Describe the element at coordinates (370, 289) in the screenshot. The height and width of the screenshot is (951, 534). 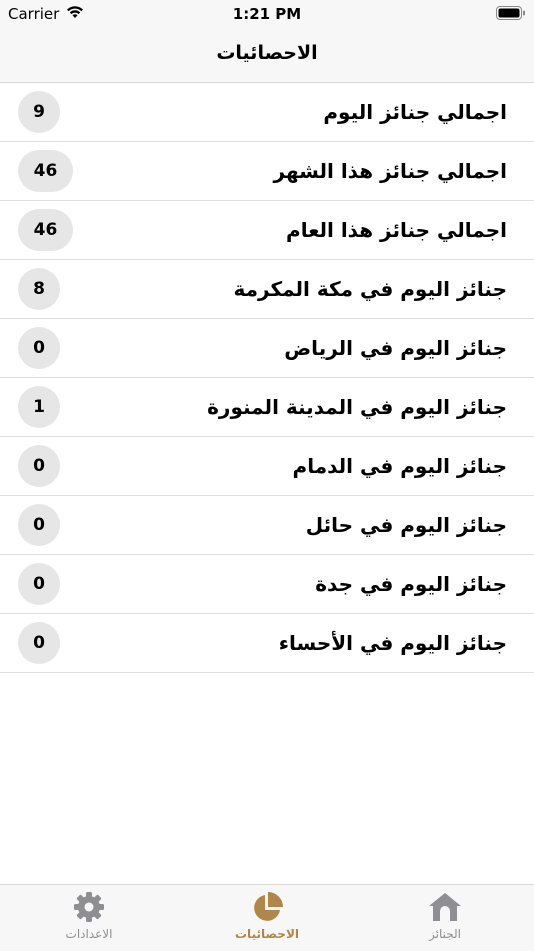
I see `stat-label: جنائز اليوم في مكة المكرمة` at that location.